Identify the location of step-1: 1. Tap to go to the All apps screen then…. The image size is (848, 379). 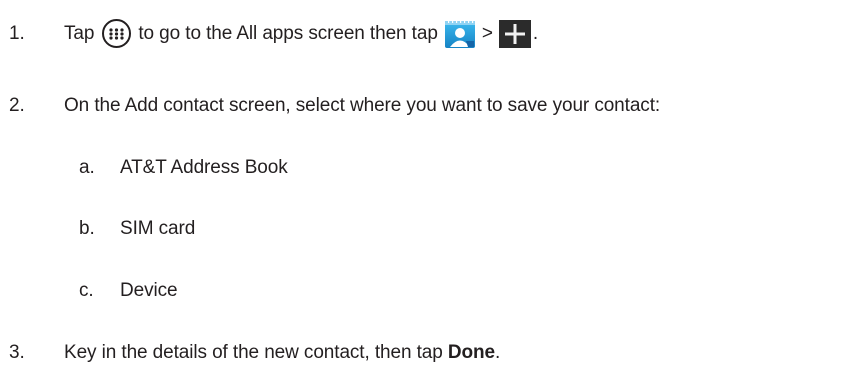
(273, 33).